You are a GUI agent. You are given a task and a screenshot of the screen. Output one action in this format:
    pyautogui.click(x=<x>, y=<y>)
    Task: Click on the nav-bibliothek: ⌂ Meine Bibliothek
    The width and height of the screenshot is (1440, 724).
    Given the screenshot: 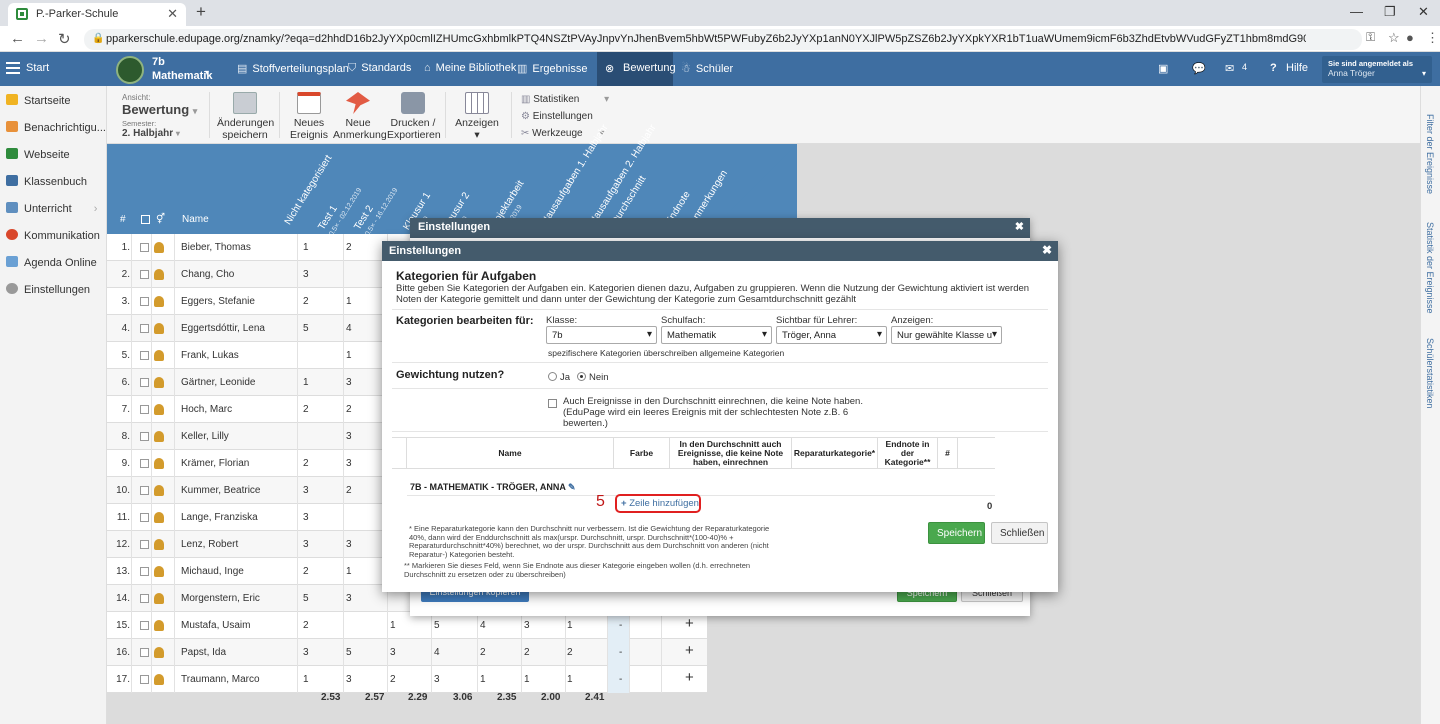 What is the action you would take?
    pyautogui.click(x=470, y=68)
    